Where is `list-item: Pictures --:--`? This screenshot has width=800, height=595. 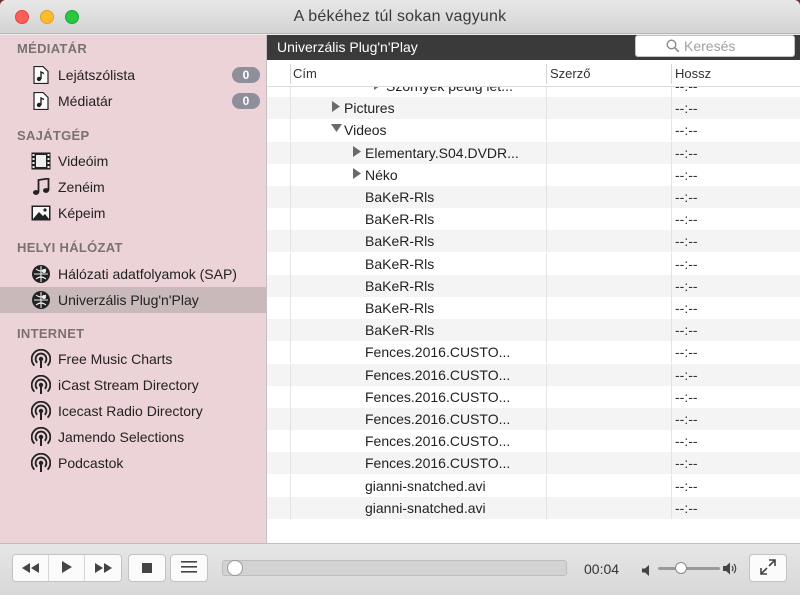 list-item: Pictures --:-- is located at coordinates (533, 108).